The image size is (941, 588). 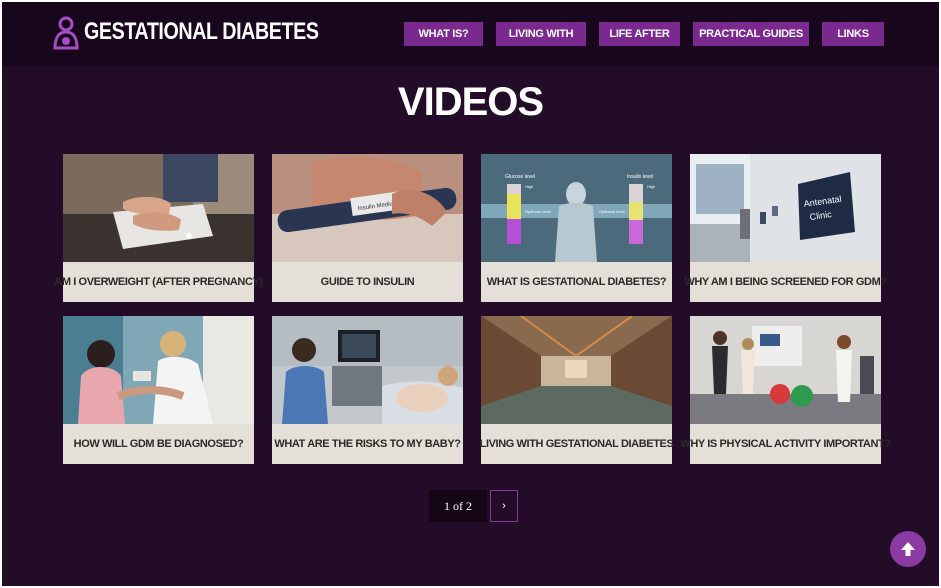 What do you see at coordinates (751, 34) in the screenshot?
I see `nav-practical-guides: PRACTICAL GUIDES` at bounding box center [751, 34].